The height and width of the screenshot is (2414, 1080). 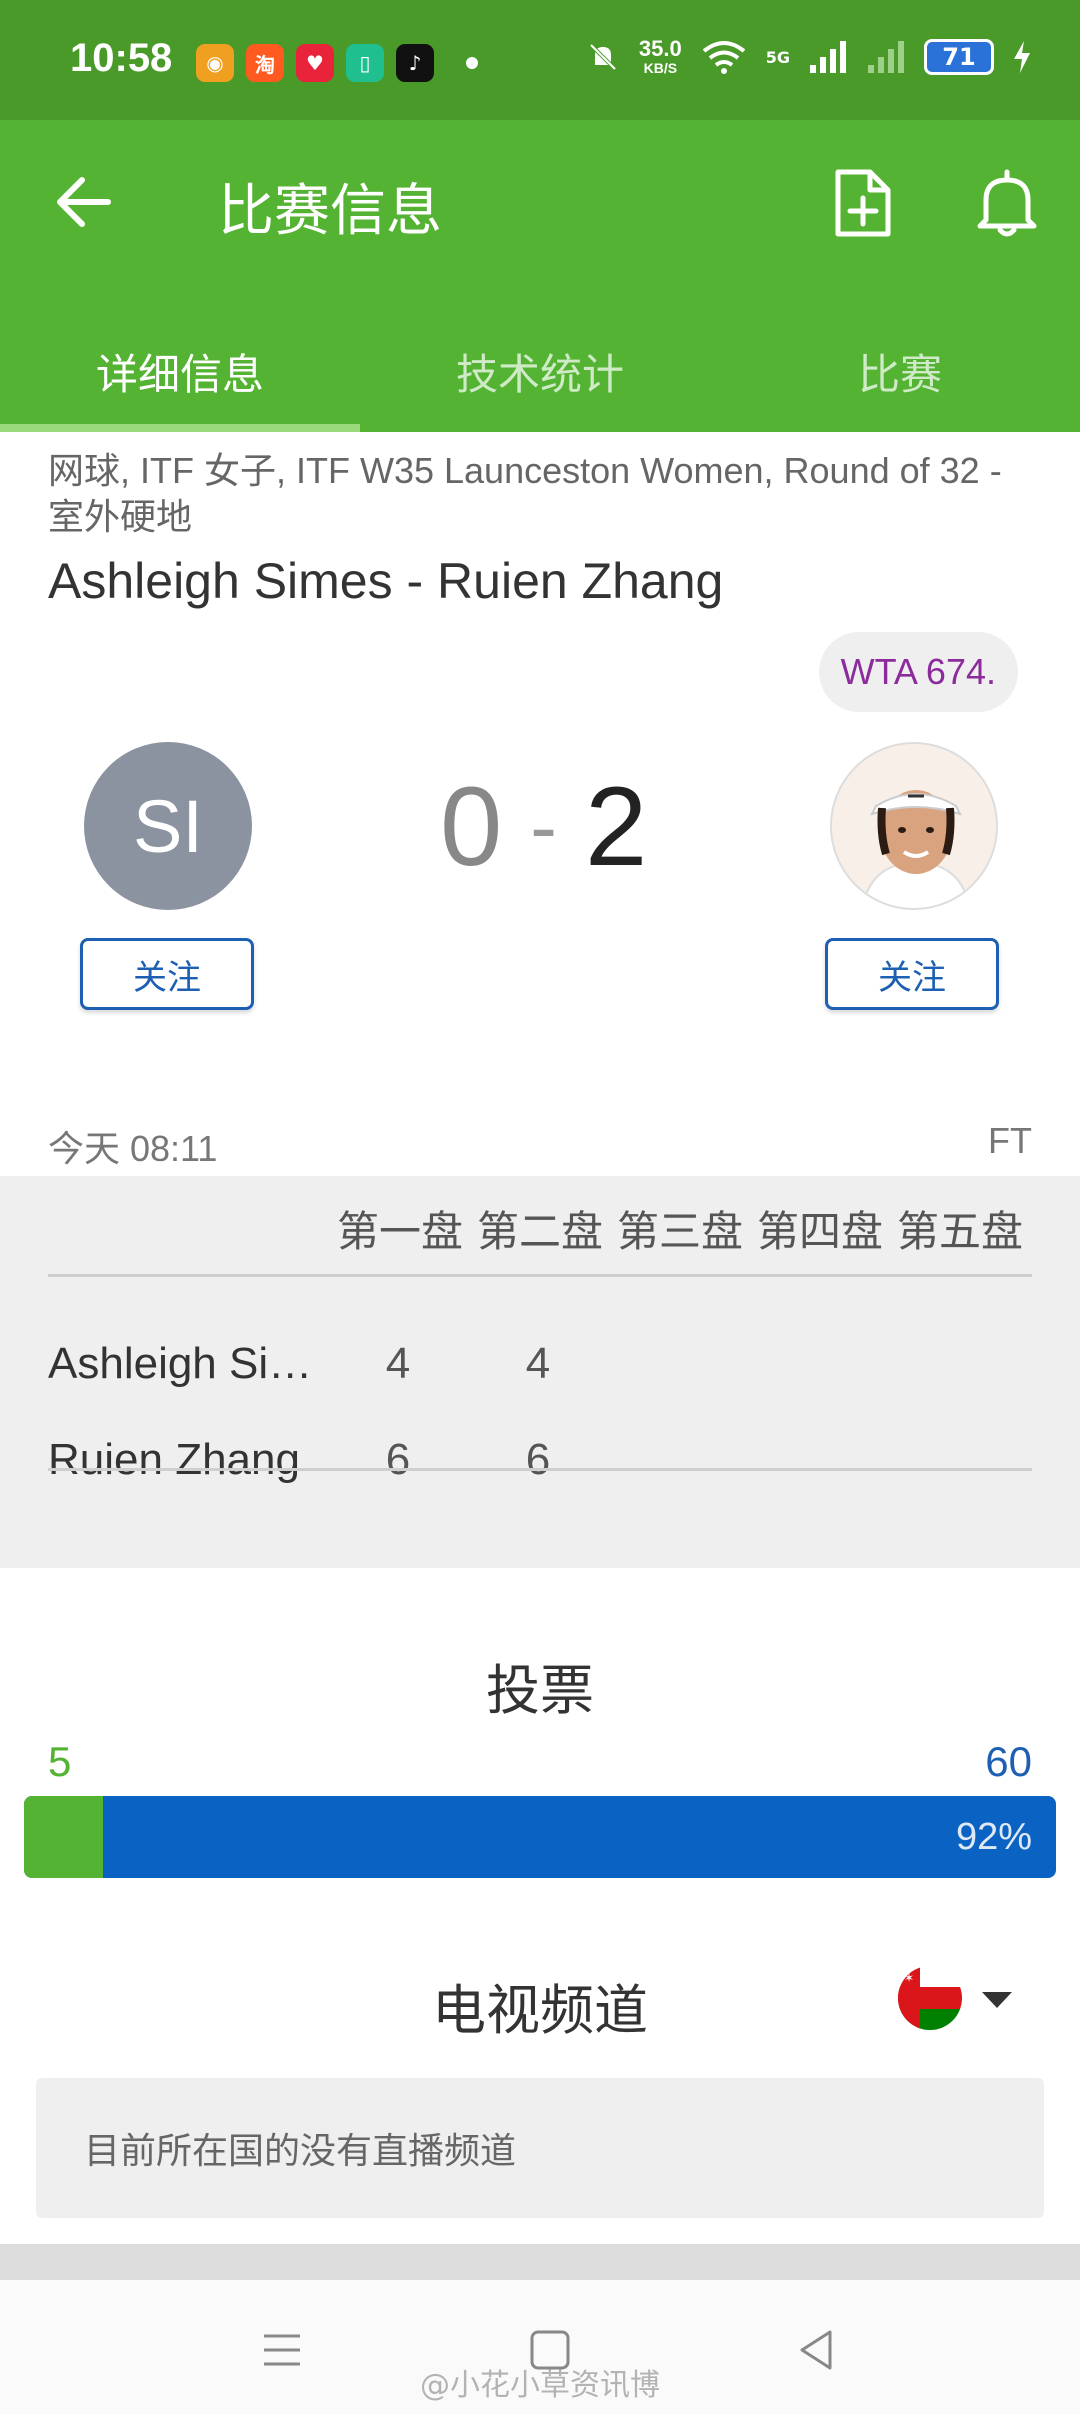 I want to click on heart-app-icon: ♥, so click(x=315, y=63).